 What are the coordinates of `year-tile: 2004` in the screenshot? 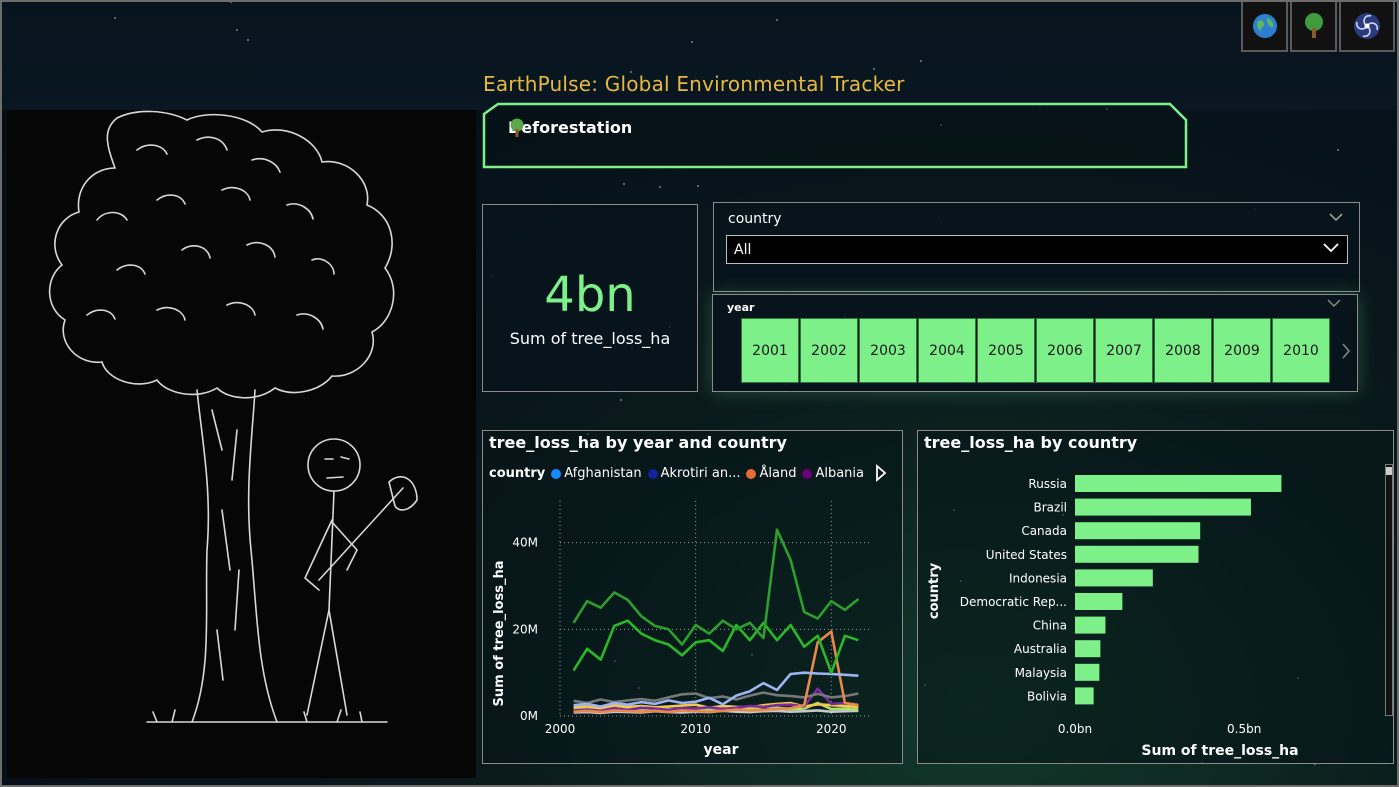 It's located at (947, 350).